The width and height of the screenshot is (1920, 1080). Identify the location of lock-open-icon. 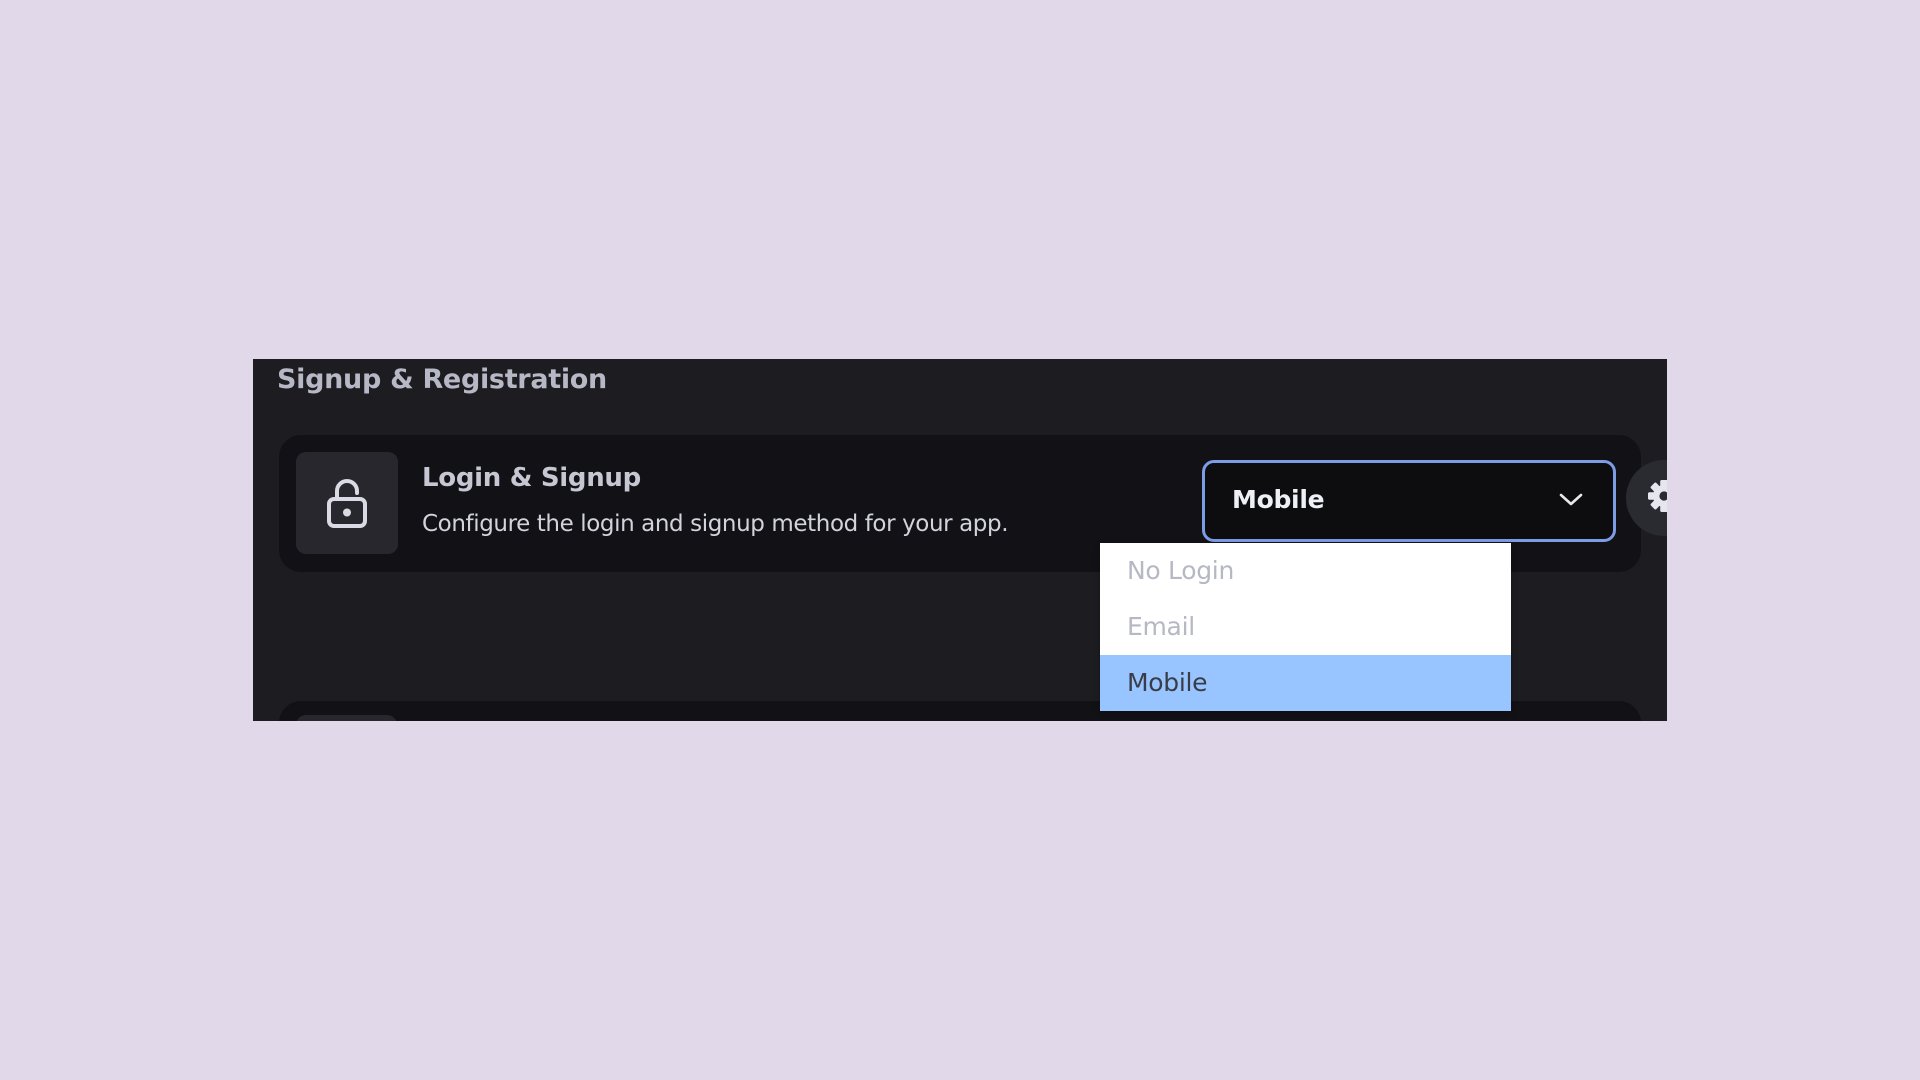
(347, 503).